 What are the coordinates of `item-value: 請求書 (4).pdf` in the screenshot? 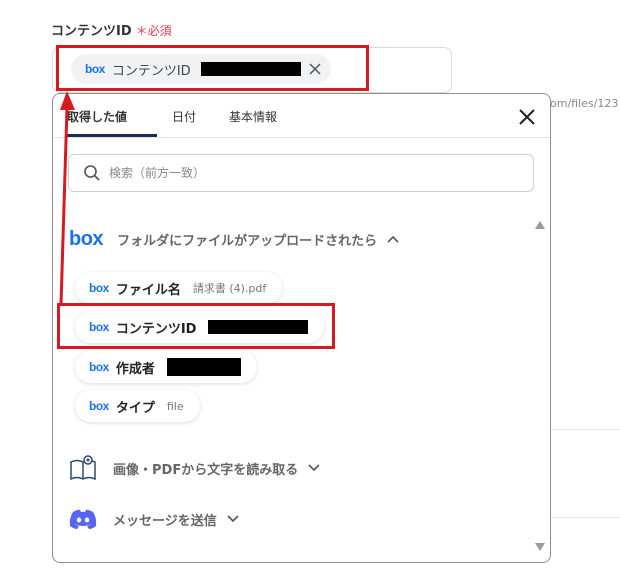 It's located at (229, 288).